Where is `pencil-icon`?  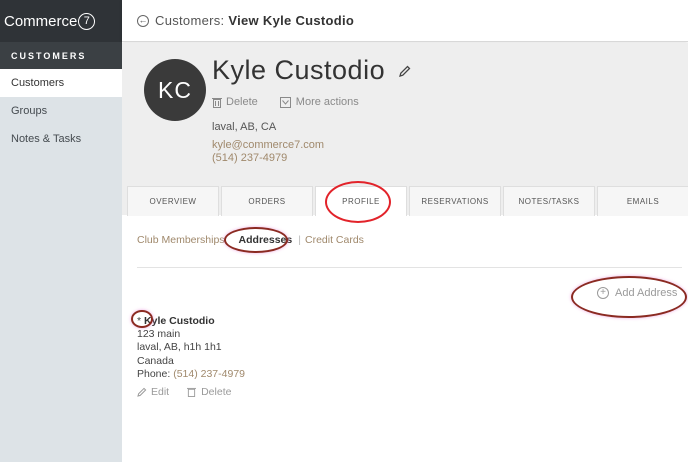
pencil-icon is located at coordinates (142, 392).